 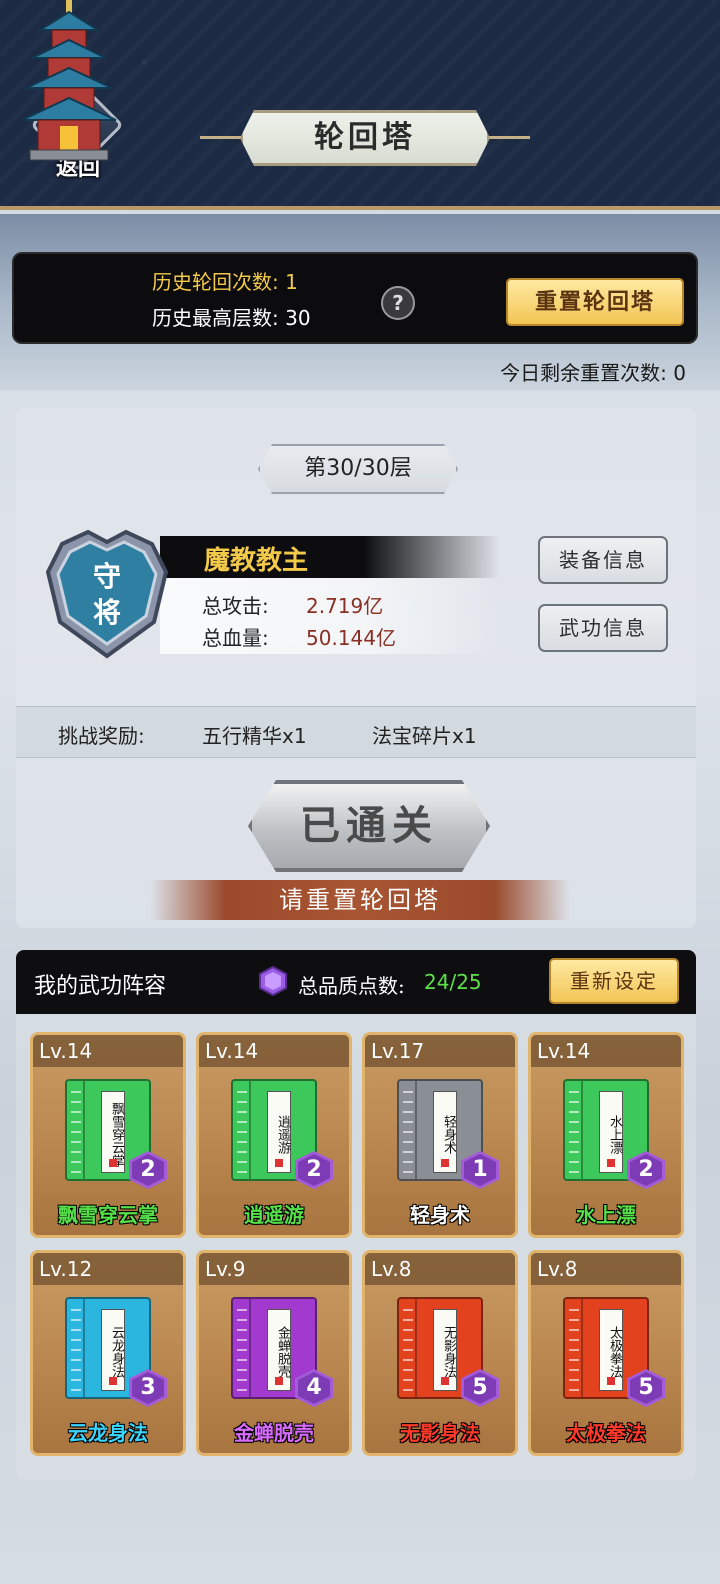 What do you see at coordinates (100, 986) in the screenshot?
I see `skills-title: 我的武功阵容` at bounding box center [100, 986].